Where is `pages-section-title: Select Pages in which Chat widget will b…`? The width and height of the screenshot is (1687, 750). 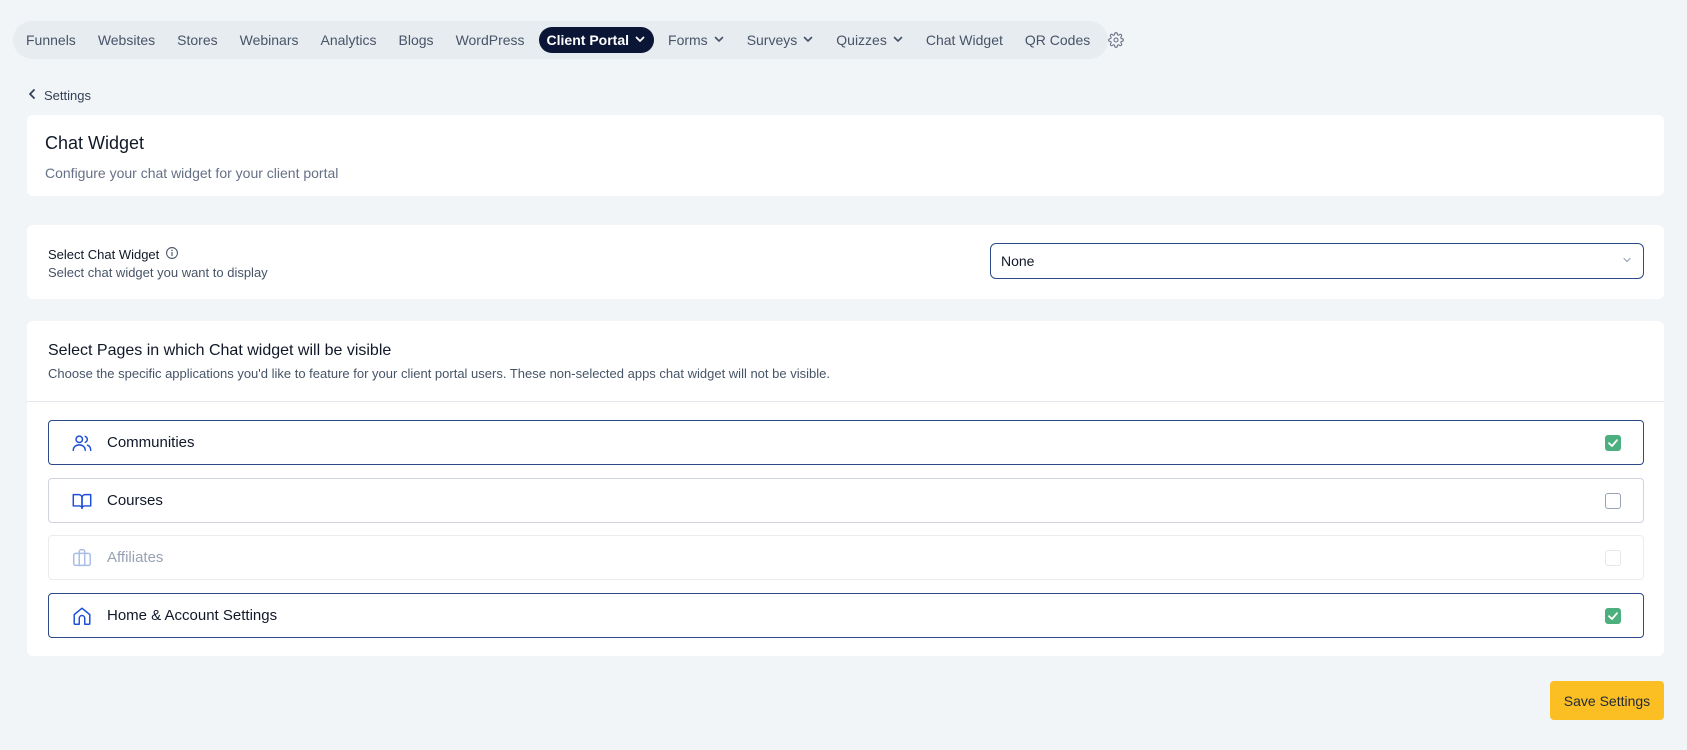 pages-section-title: Select Pages in which Chat widget will b… is located at coordinates (220, 350).